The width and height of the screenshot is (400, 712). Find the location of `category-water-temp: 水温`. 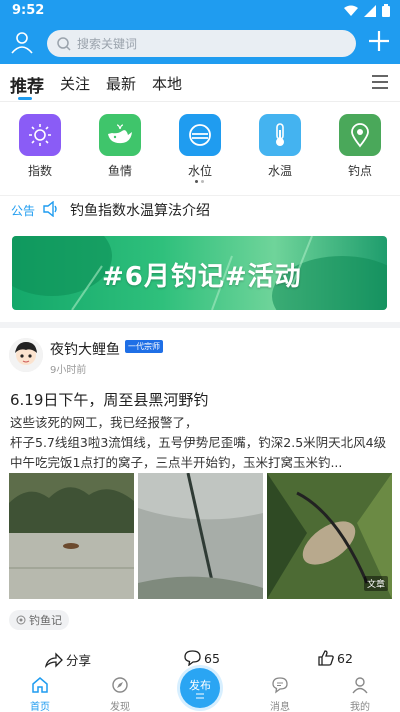

category-water-temp: 水温 is located at coordinates (280, 146).